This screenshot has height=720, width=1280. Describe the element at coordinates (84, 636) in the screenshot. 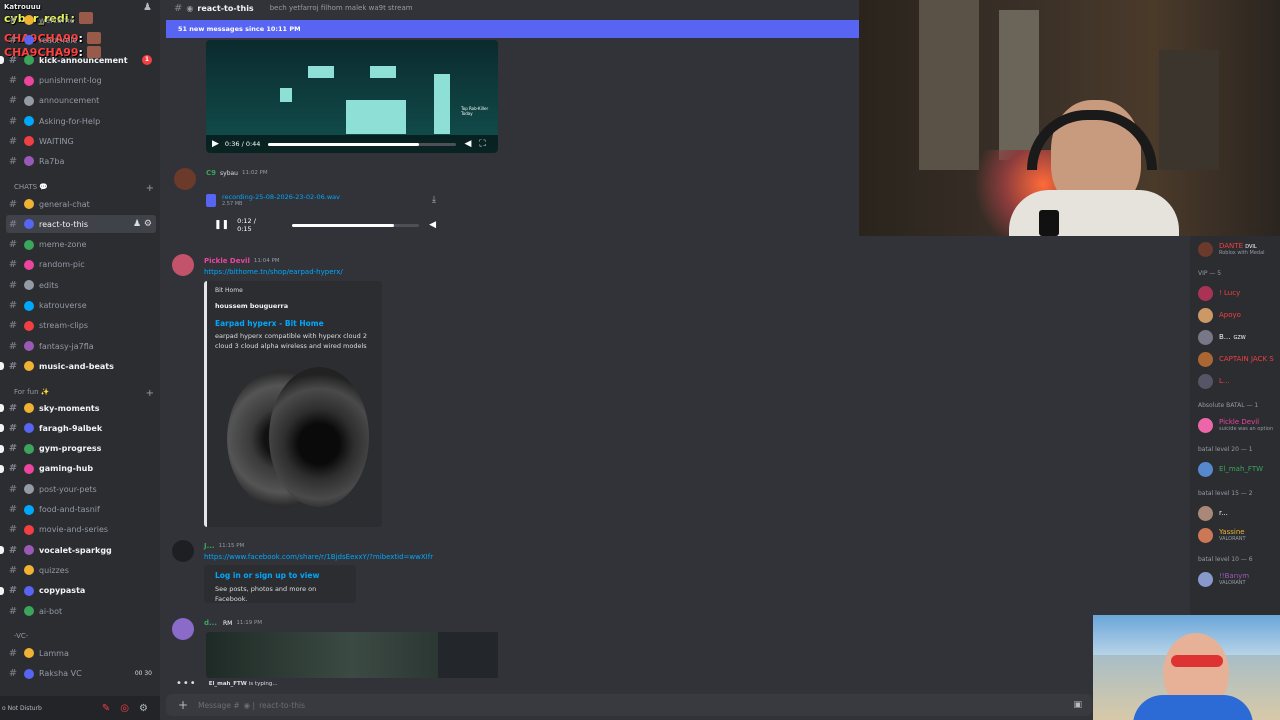

I see `category-vc: -VC-` at that location.